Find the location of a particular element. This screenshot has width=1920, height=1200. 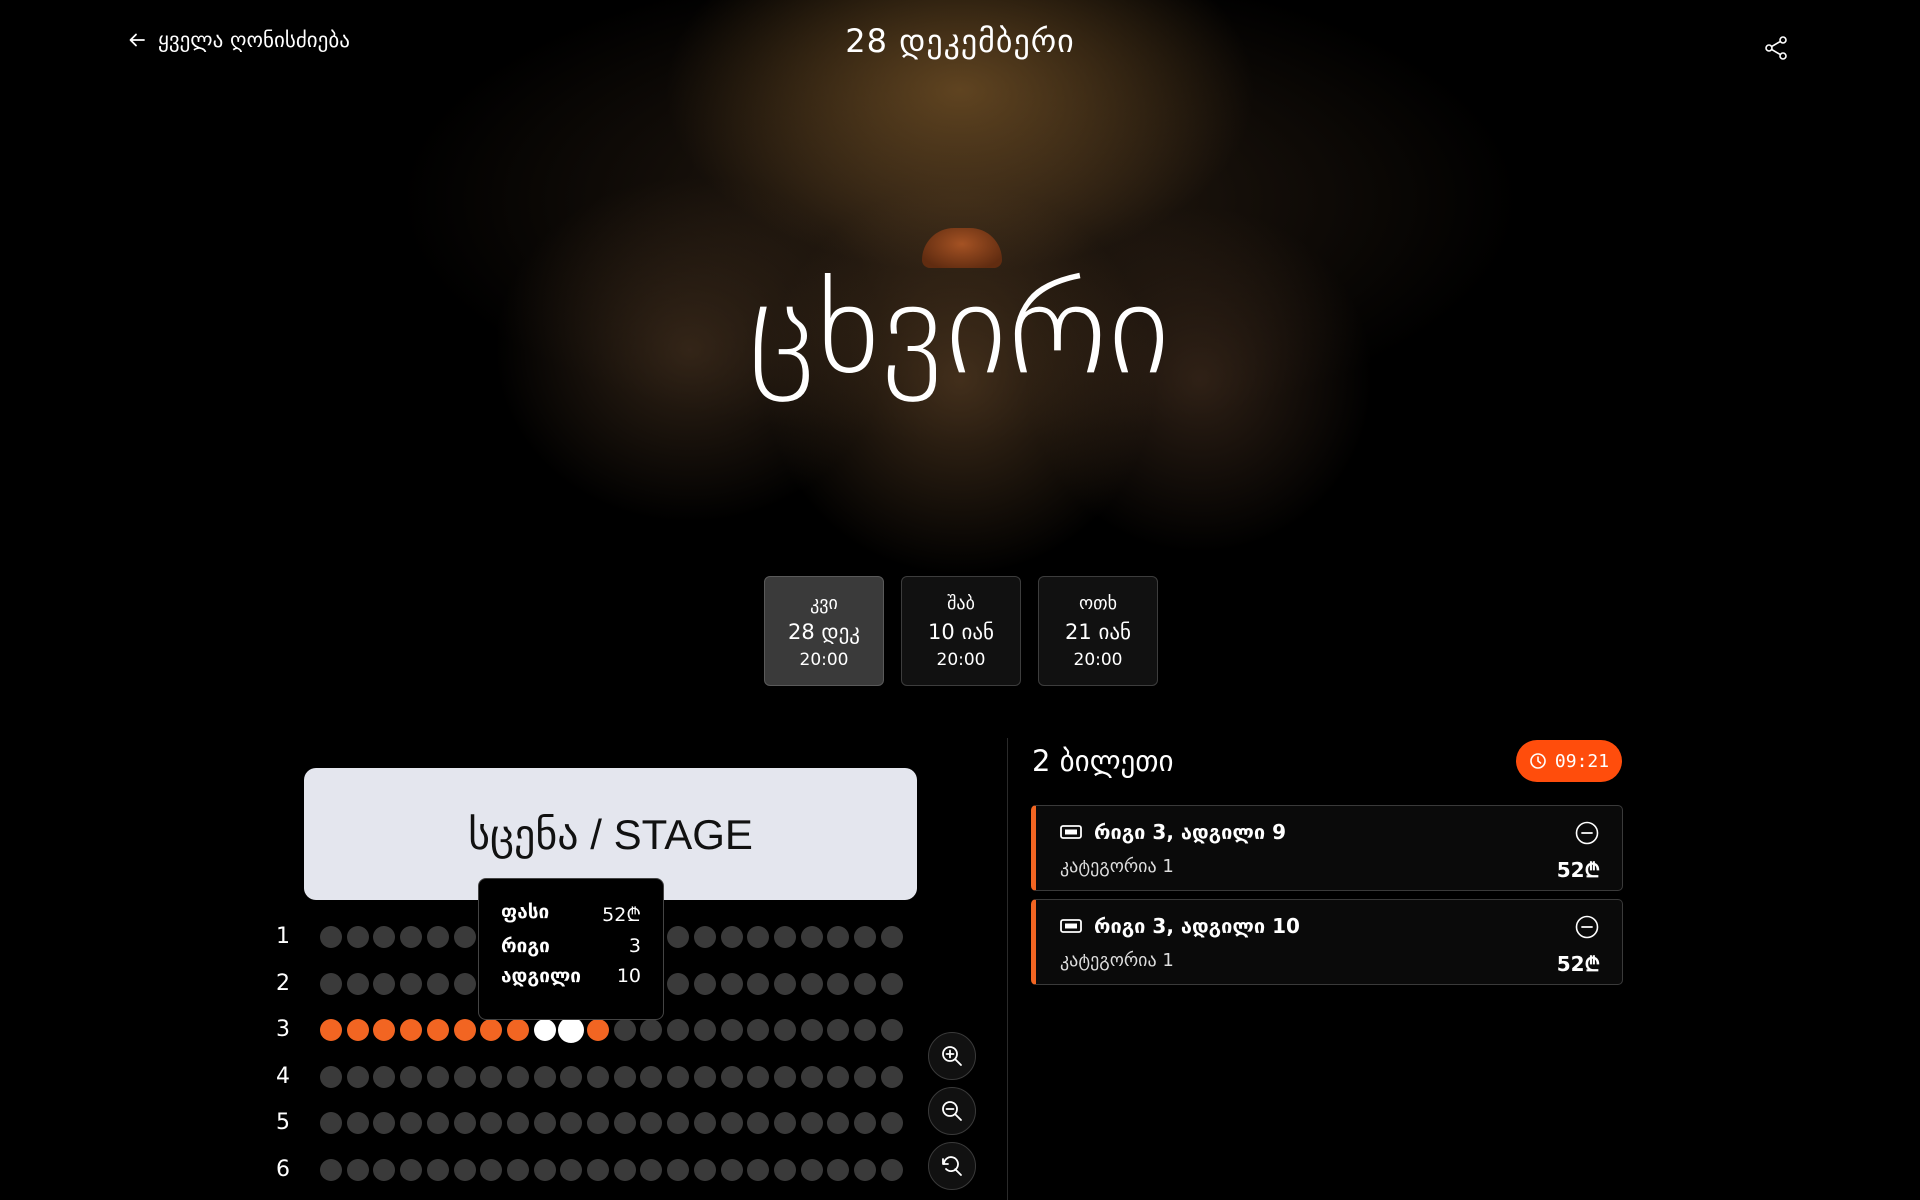

date-option: შაბ 10 იან 20:00 is located at coordinates (961, 631).